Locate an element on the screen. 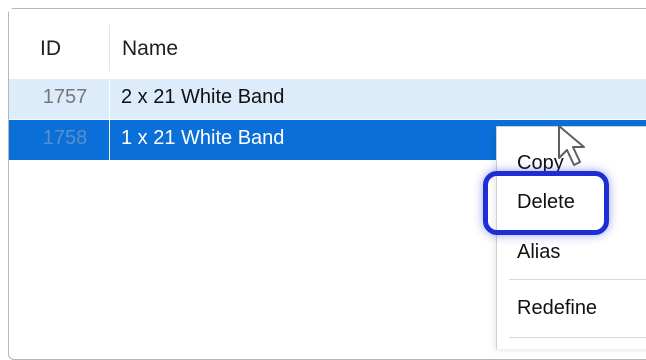 This screenshot has height=360, width=646. cell-id: 1757 is located at coordinates (65, 97).